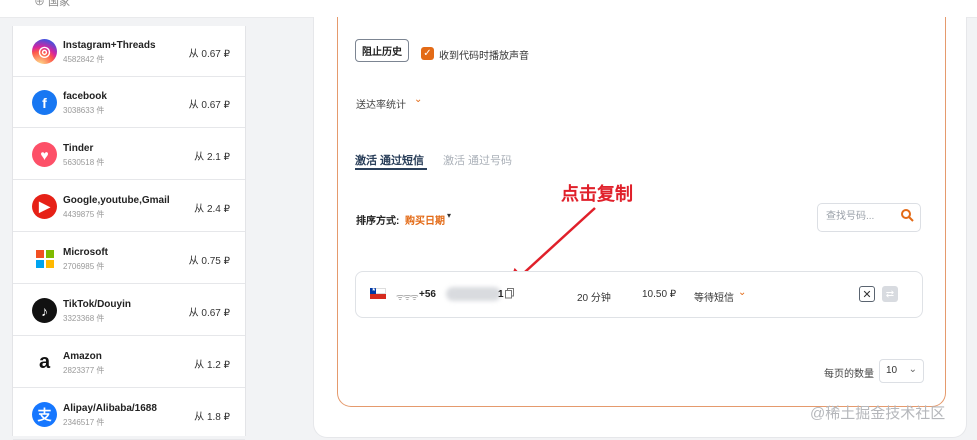 This screenshot has height=440, width=977. I want to click on sound-checkbox-label: 收到代码时播放声音, so click(484, 56).